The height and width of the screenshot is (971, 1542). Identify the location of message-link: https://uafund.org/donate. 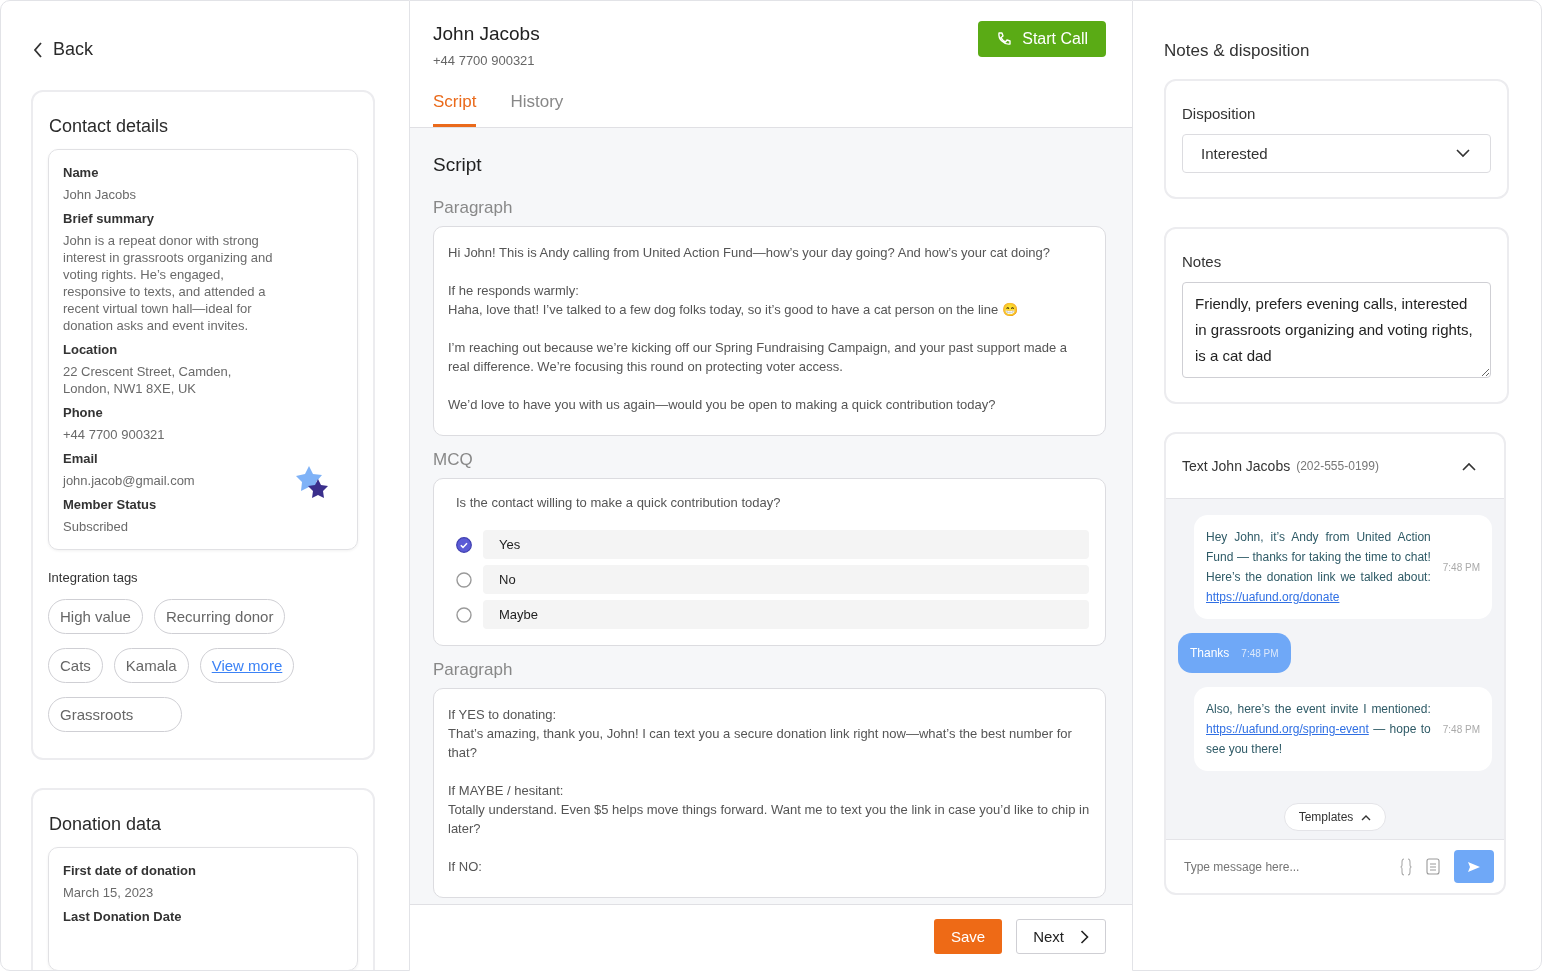
(1273, 597).